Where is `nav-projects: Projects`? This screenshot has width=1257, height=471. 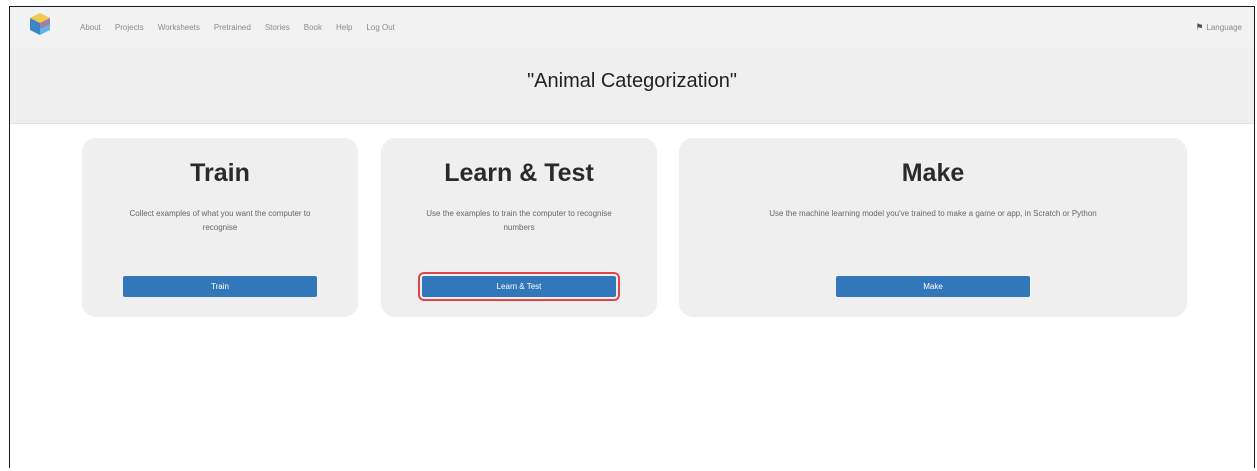
nav-projects: Projects is located at coordinates (129, 27).